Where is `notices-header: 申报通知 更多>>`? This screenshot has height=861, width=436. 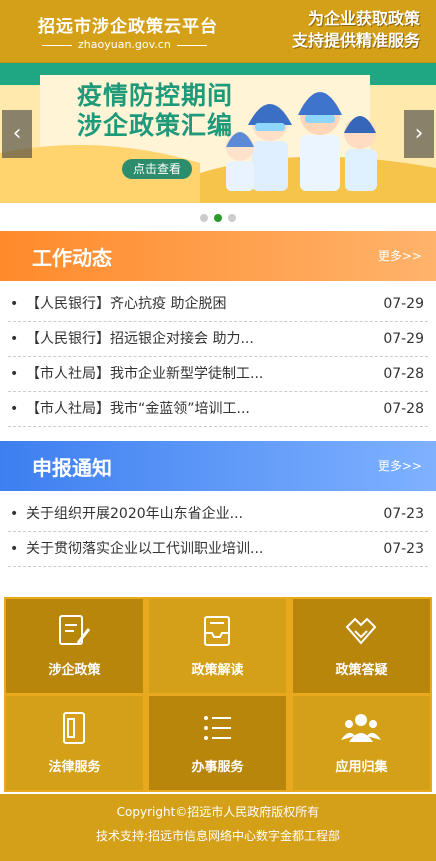
notices-header: 申报通知 更多>> is located at coordinates (218, 466).